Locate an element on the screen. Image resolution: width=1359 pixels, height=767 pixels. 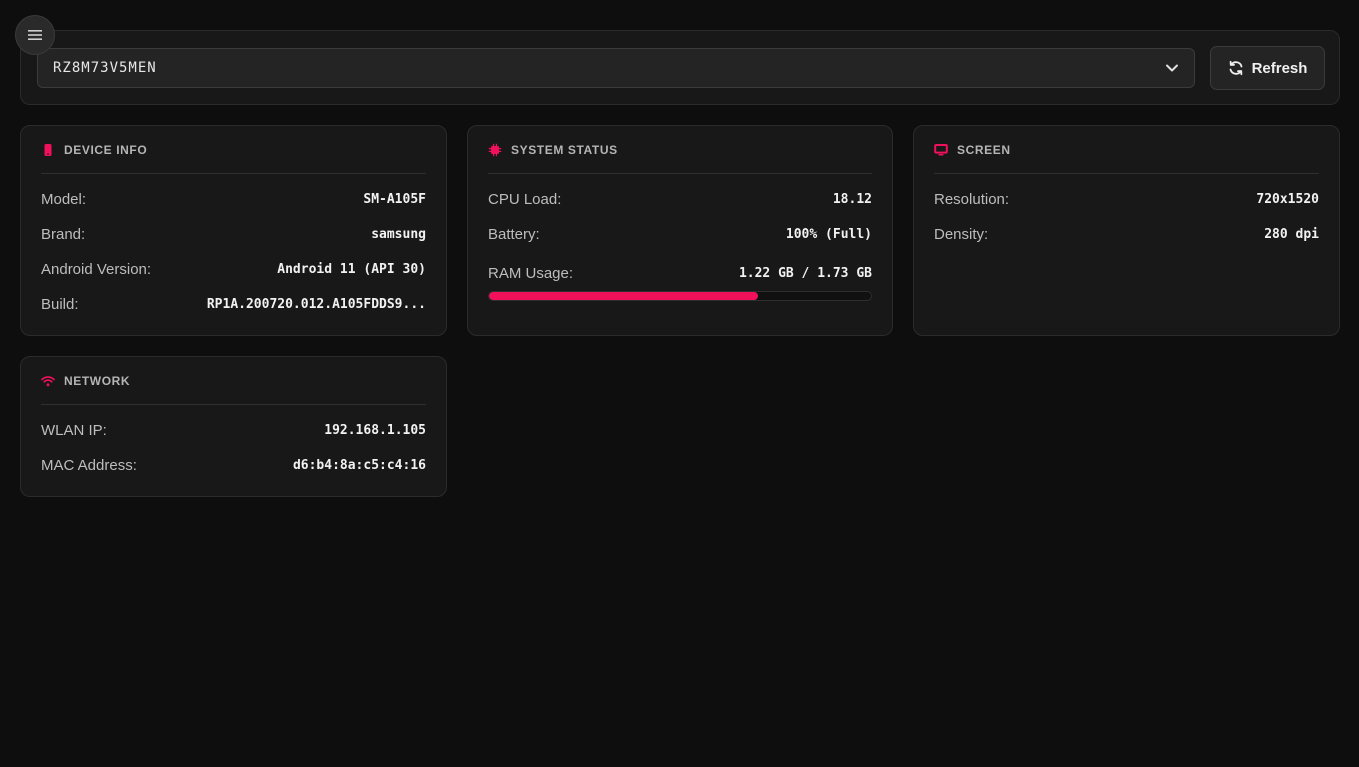
network-row-mac-address: MAC Address: d6:b4:8a:c5:c4:16 is located at coordinates (233, 465).